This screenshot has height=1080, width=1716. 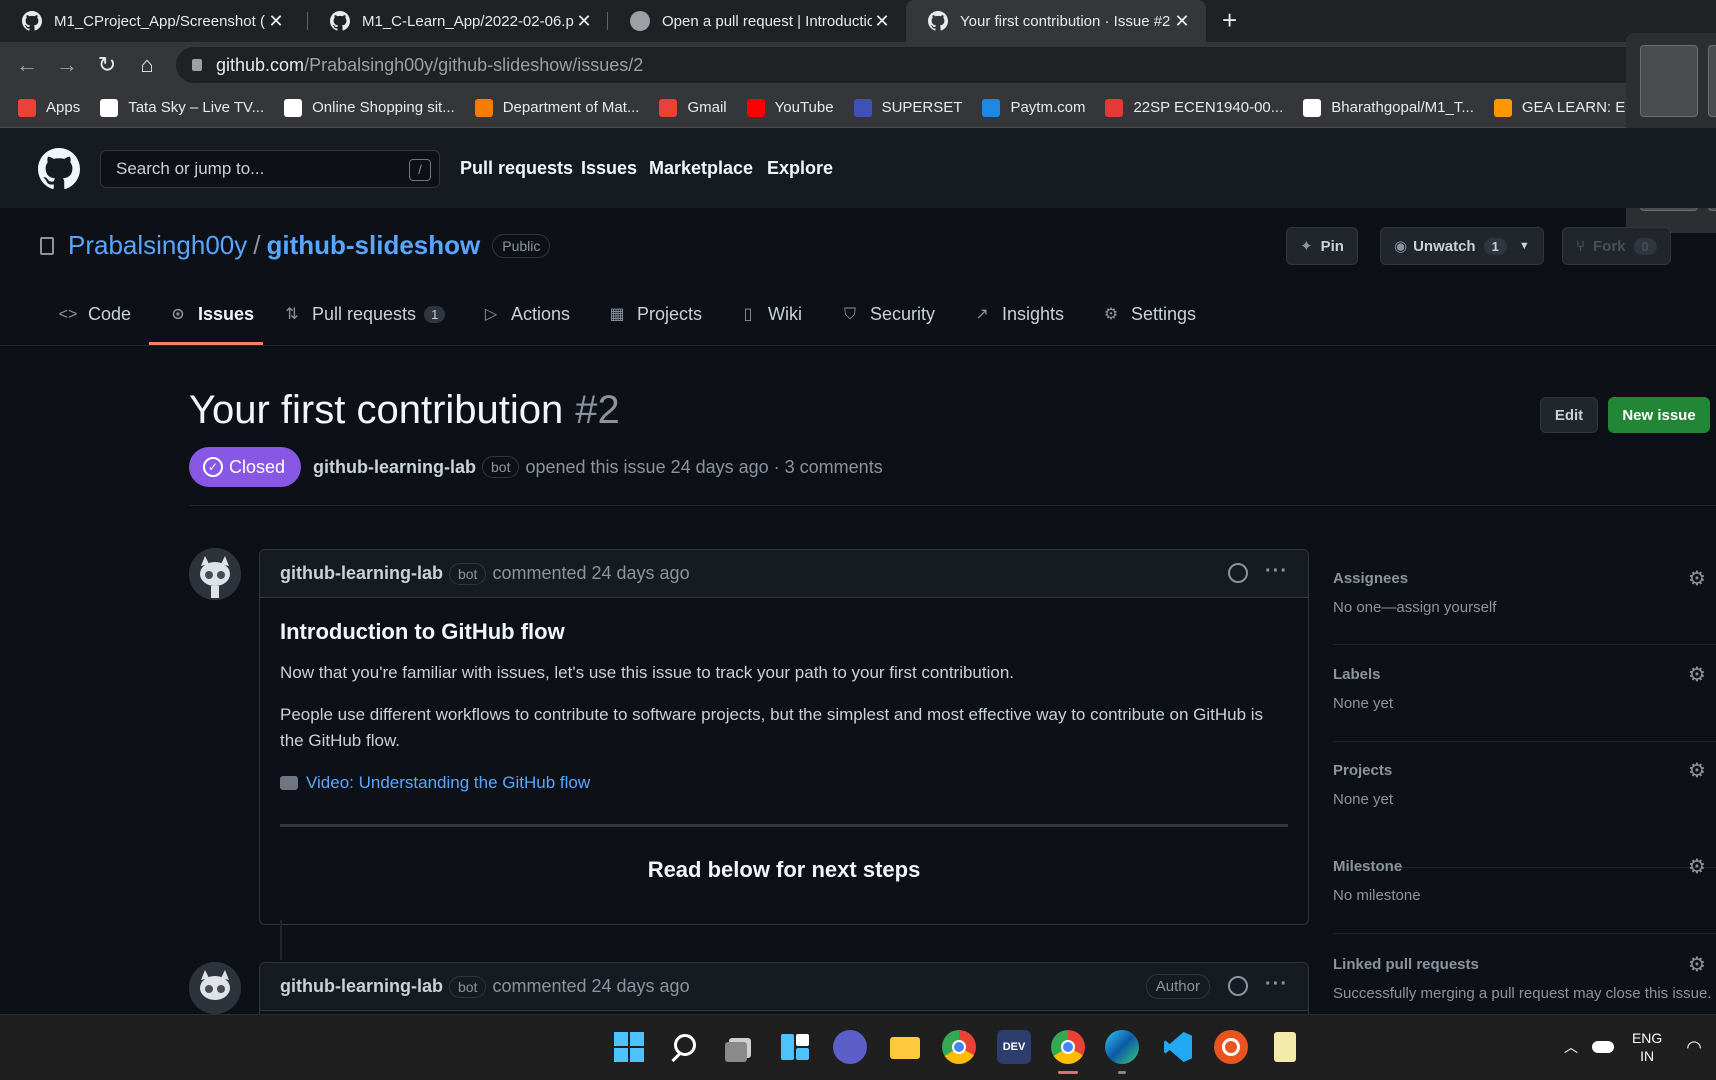 What do you see at coordinates (94, 314) in the screenshot?
I see `tab-code: <> Code` at bounding box center [94, 314].